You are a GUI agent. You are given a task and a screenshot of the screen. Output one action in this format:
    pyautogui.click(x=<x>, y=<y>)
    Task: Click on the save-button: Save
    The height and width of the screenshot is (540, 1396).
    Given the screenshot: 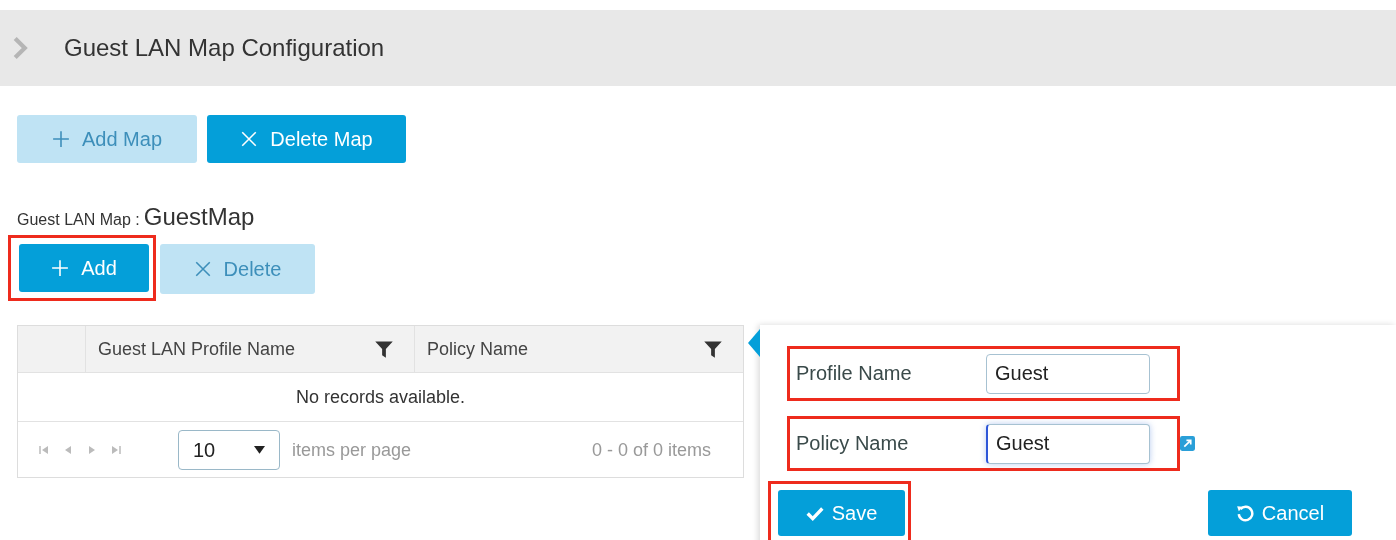 What is the action you would take?
    pyautogui.click(x=841, y=513)
    